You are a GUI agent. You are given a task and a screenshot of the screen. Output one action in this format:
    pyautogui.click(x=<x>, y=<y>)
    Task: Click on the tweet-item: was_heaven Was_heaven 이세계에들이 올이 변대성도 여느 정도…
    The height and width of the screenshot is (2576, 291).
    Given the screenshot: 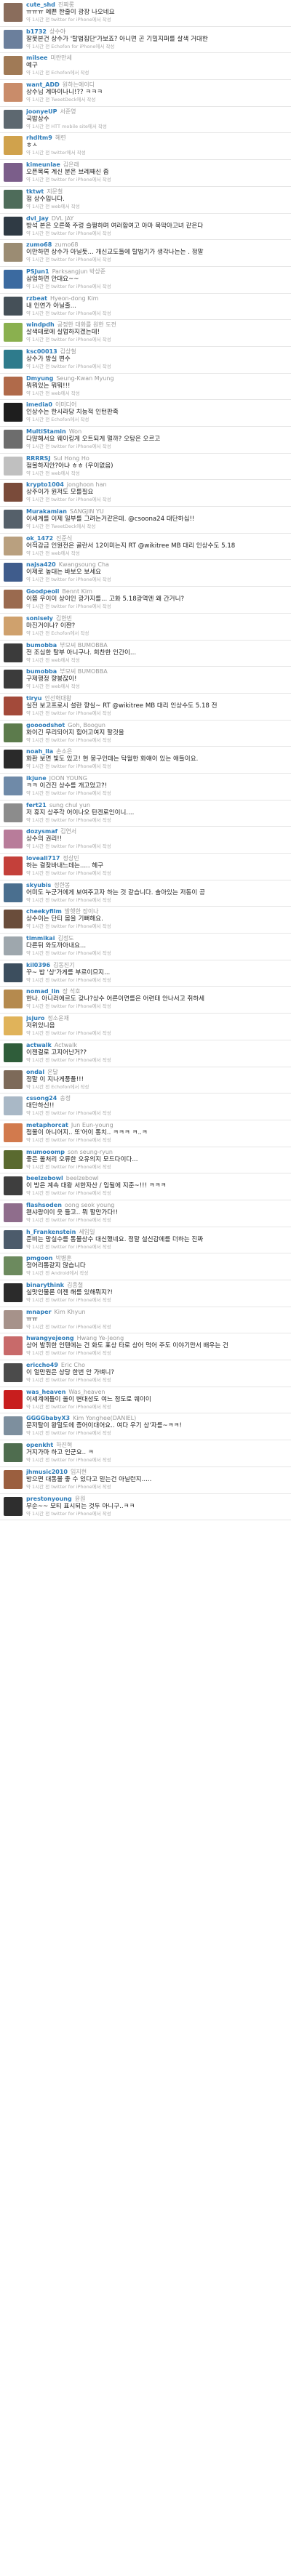 What is the action you would take?
    pyautogui.click(x=145, y=1400)
    